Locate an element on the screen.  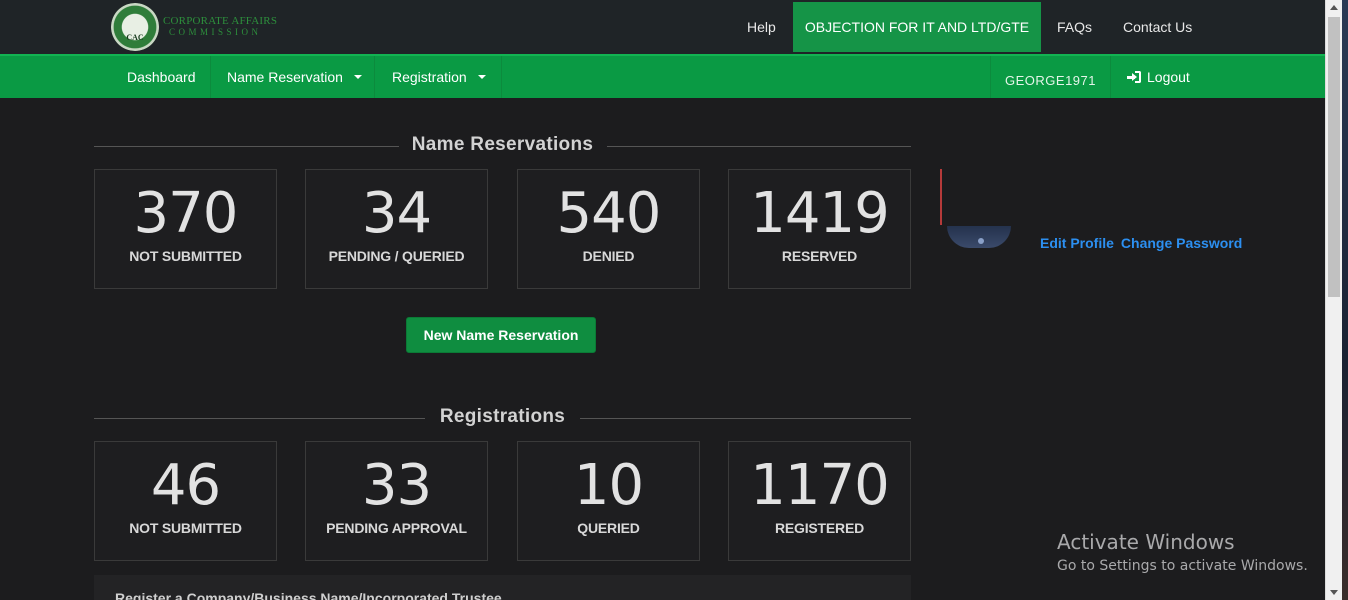
edit-profile-link: Edit Profile is located at coordinates (1077, 243).